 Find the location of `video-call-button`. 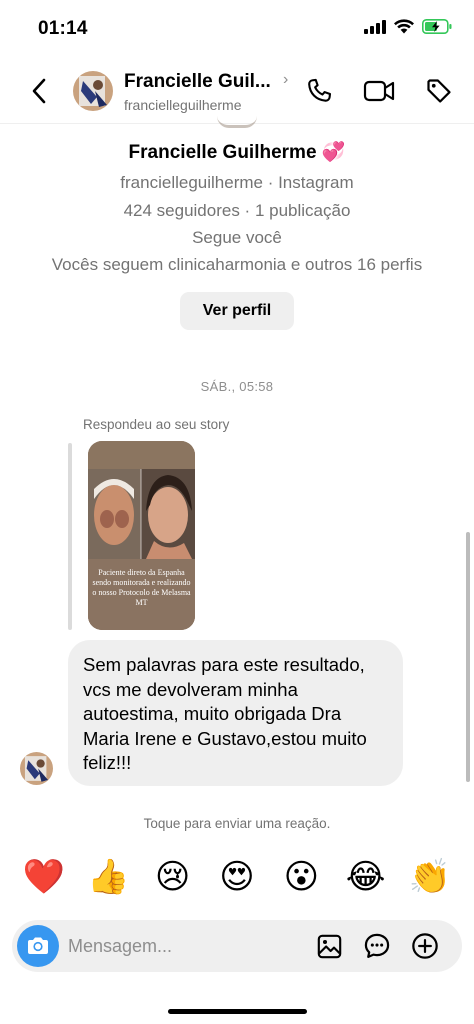

video-call-button is located at coordinates (379, 91).